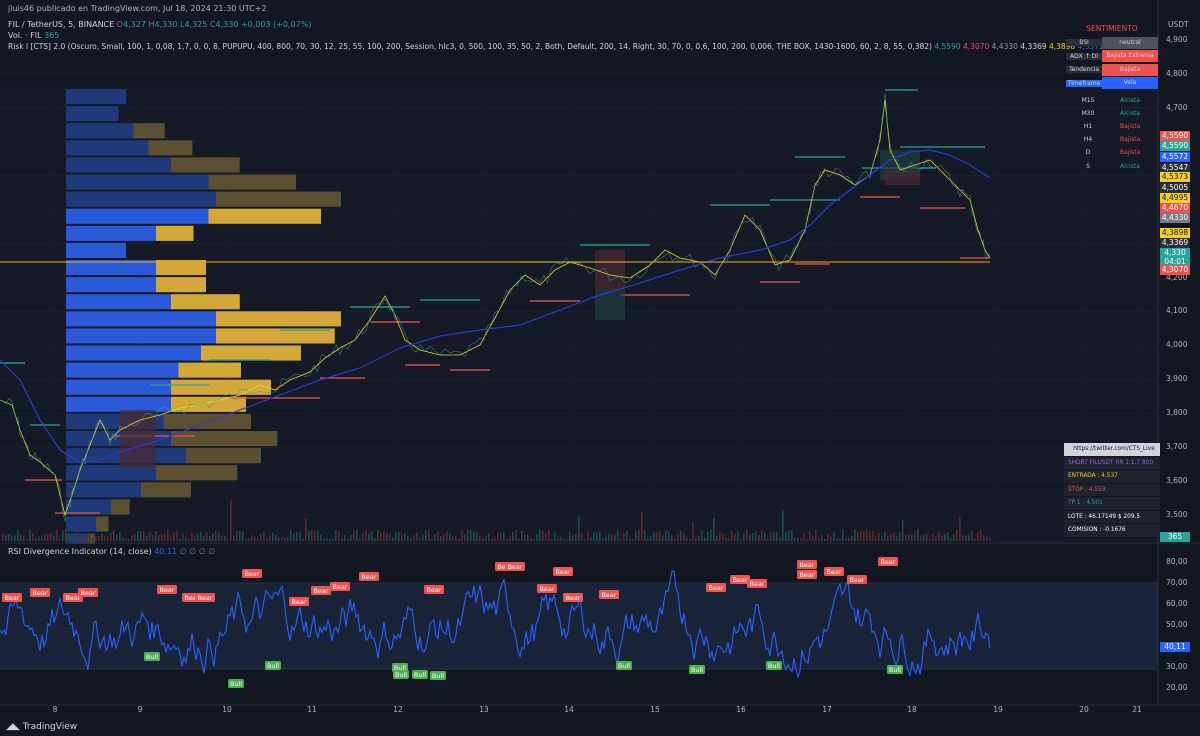 The width and height of the screenshot is (1200, 736). Describe the element at coordinates (50, 727) in the screenshot. I see `tradingview-logo-text: TradingView` at that location.